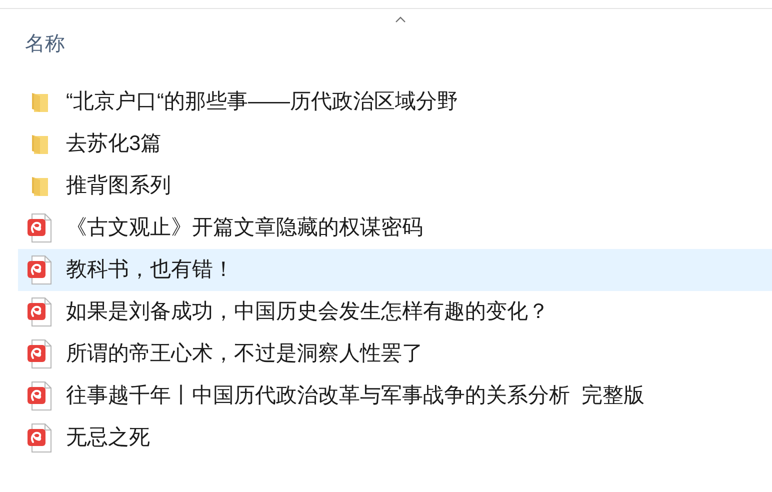 This screenshot has height=492, width=772. Describe the element at coordinates (114, 144) in the screenshot. I see `file-name: 去苏化3篇` at that location.